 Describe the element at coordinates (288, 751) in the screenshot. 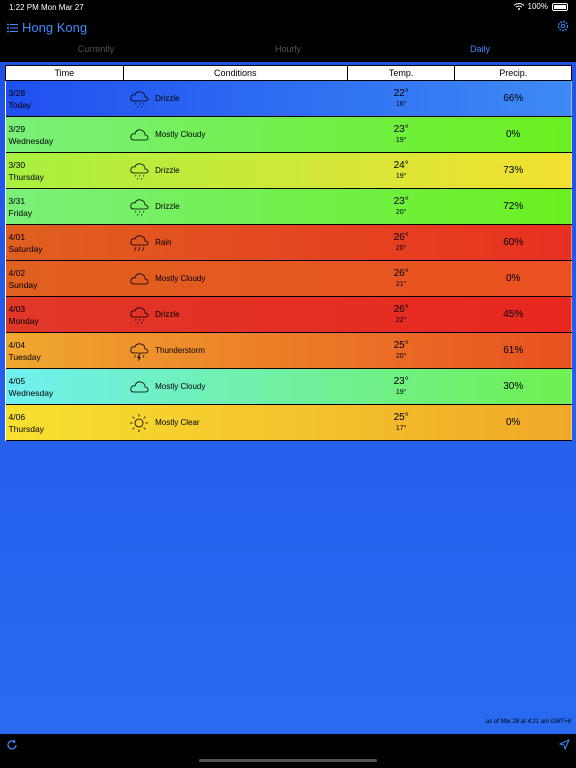

I see `bottom-bar` at that location.